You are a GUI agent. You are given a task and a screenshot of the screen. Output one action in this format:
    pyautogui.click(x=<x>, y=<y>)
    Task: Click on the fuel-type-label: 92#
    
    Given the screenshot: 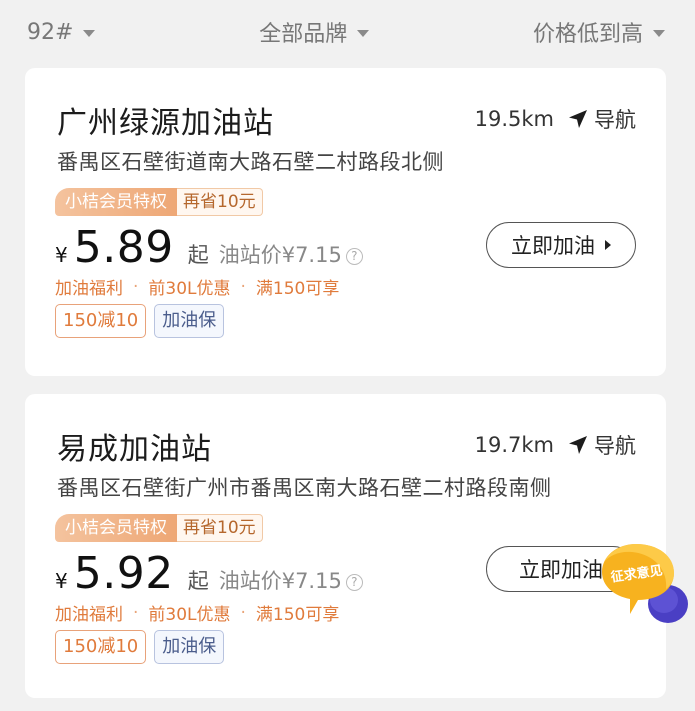 What is the action you would take?
    pyautogui.click(x=50, y=32)
    